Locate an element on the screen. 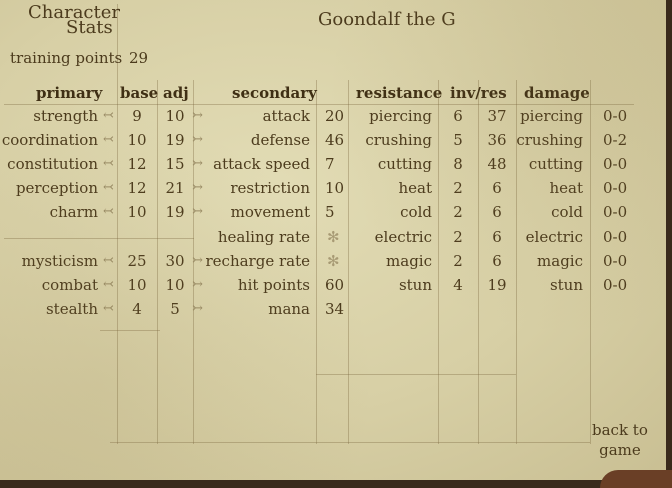  damage-label: stun is located at coordinates (566, 285).